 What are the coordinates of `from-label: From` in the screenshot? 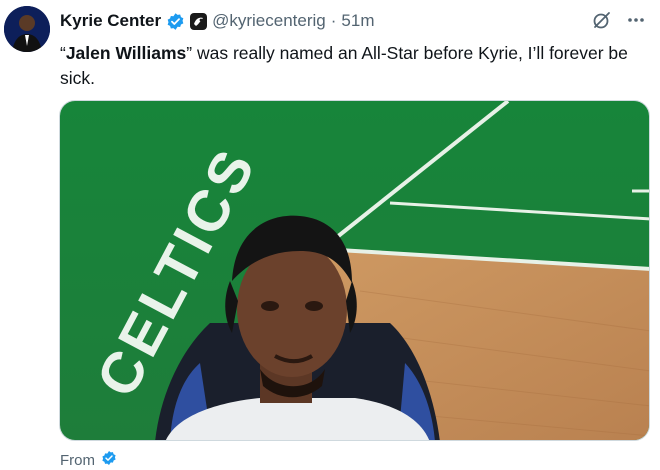 It's located at (77, 460).